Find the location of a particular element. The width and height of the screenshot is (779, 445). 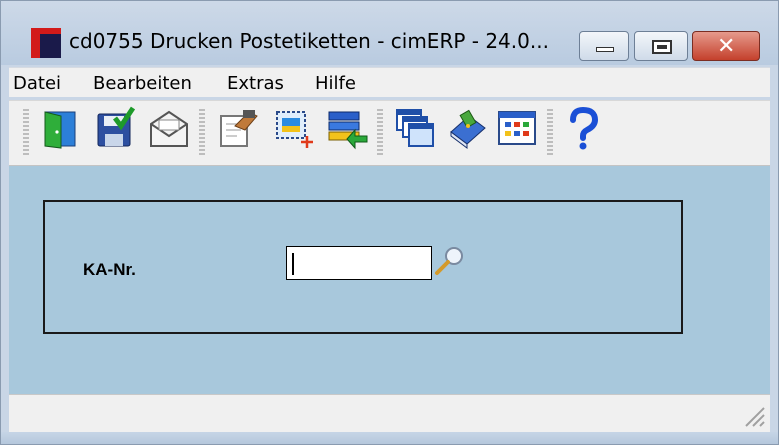

exit-door-icon is located at coordinates (61, 128).